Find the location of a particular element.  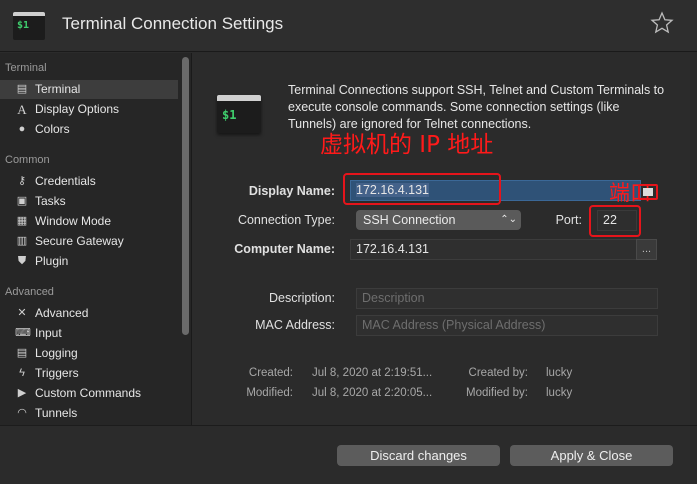

window-icon: ▦ is located at coordinates (22, 221).